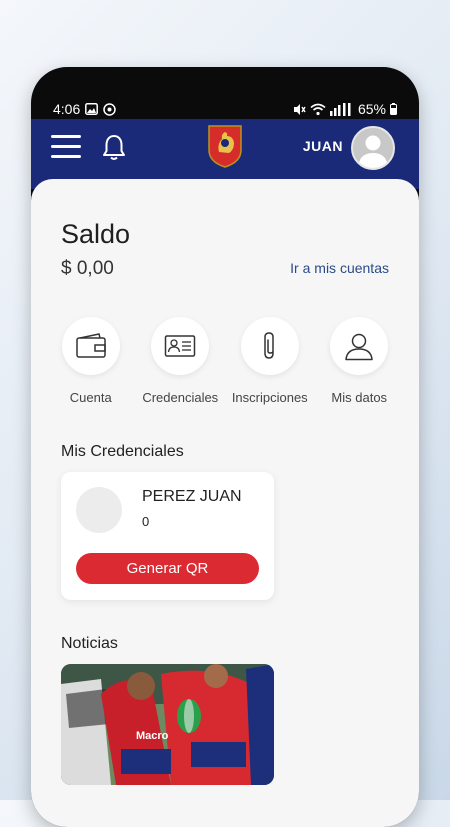 The width and height of the screenshot is (450, 827). What do you see at coordinates (89, 643) in the screenshot?
I see `news-section-title: Noticias` at bounding box center [89, 643].